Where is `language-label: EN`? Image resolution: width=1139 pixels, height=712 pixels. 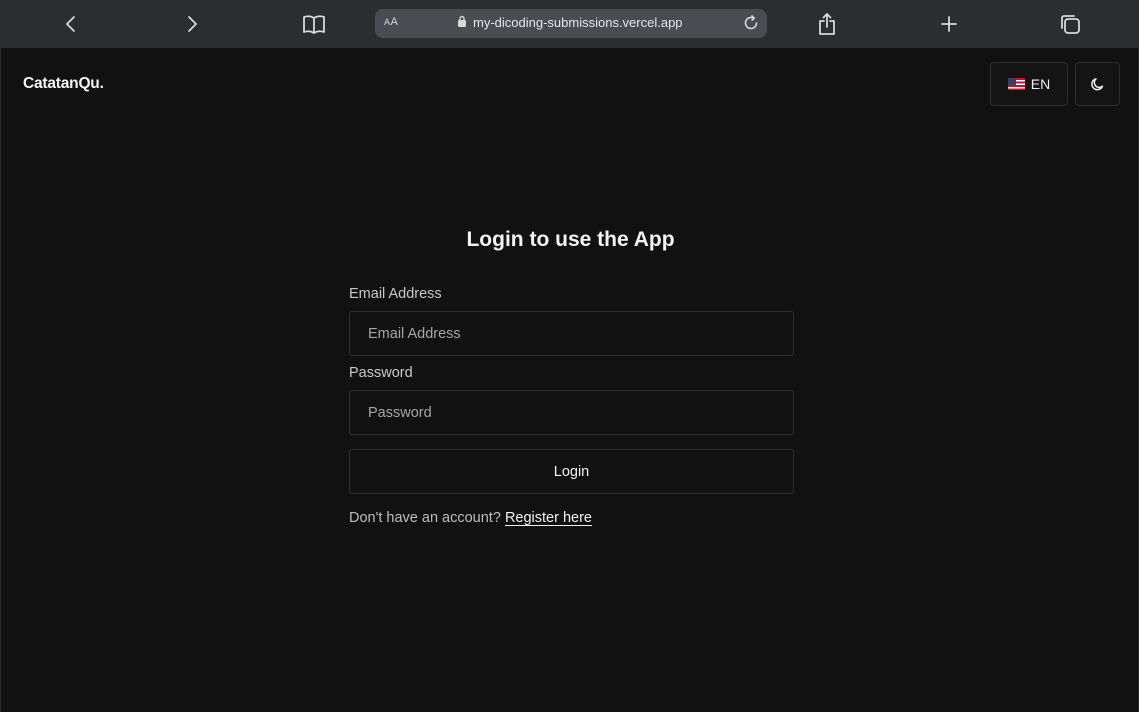
language-label: EN is located at coordinates (1040, 84).